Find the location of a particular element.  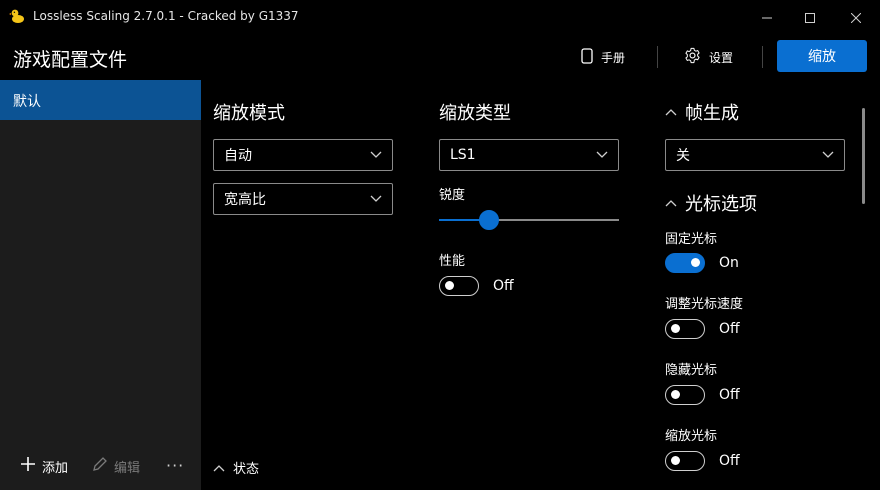

edit-label: 编辑 is located at coordinates (127, 468).